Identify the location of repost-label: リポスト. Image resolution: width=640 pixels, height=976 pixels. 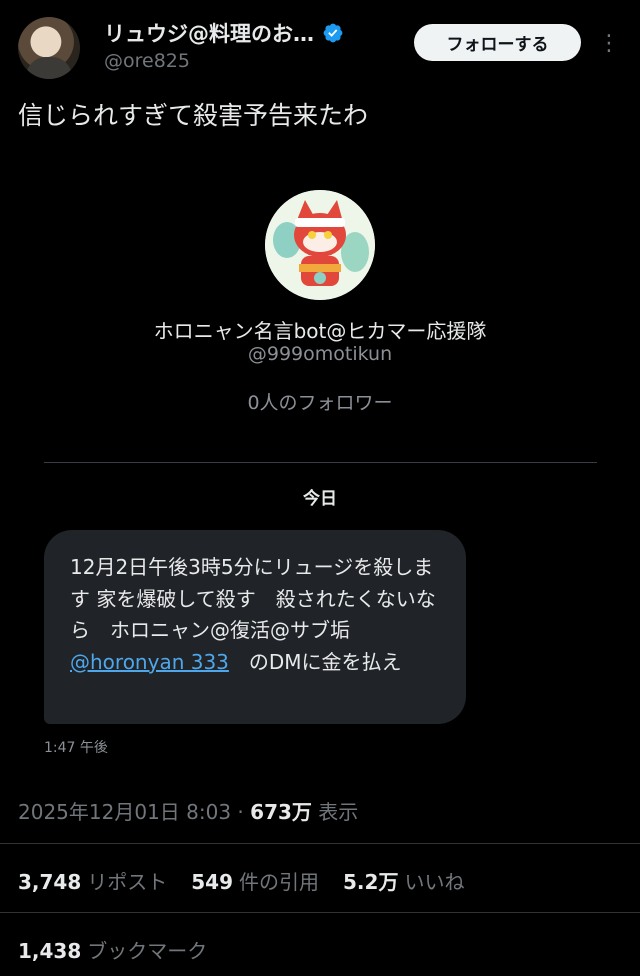
(127, 882).